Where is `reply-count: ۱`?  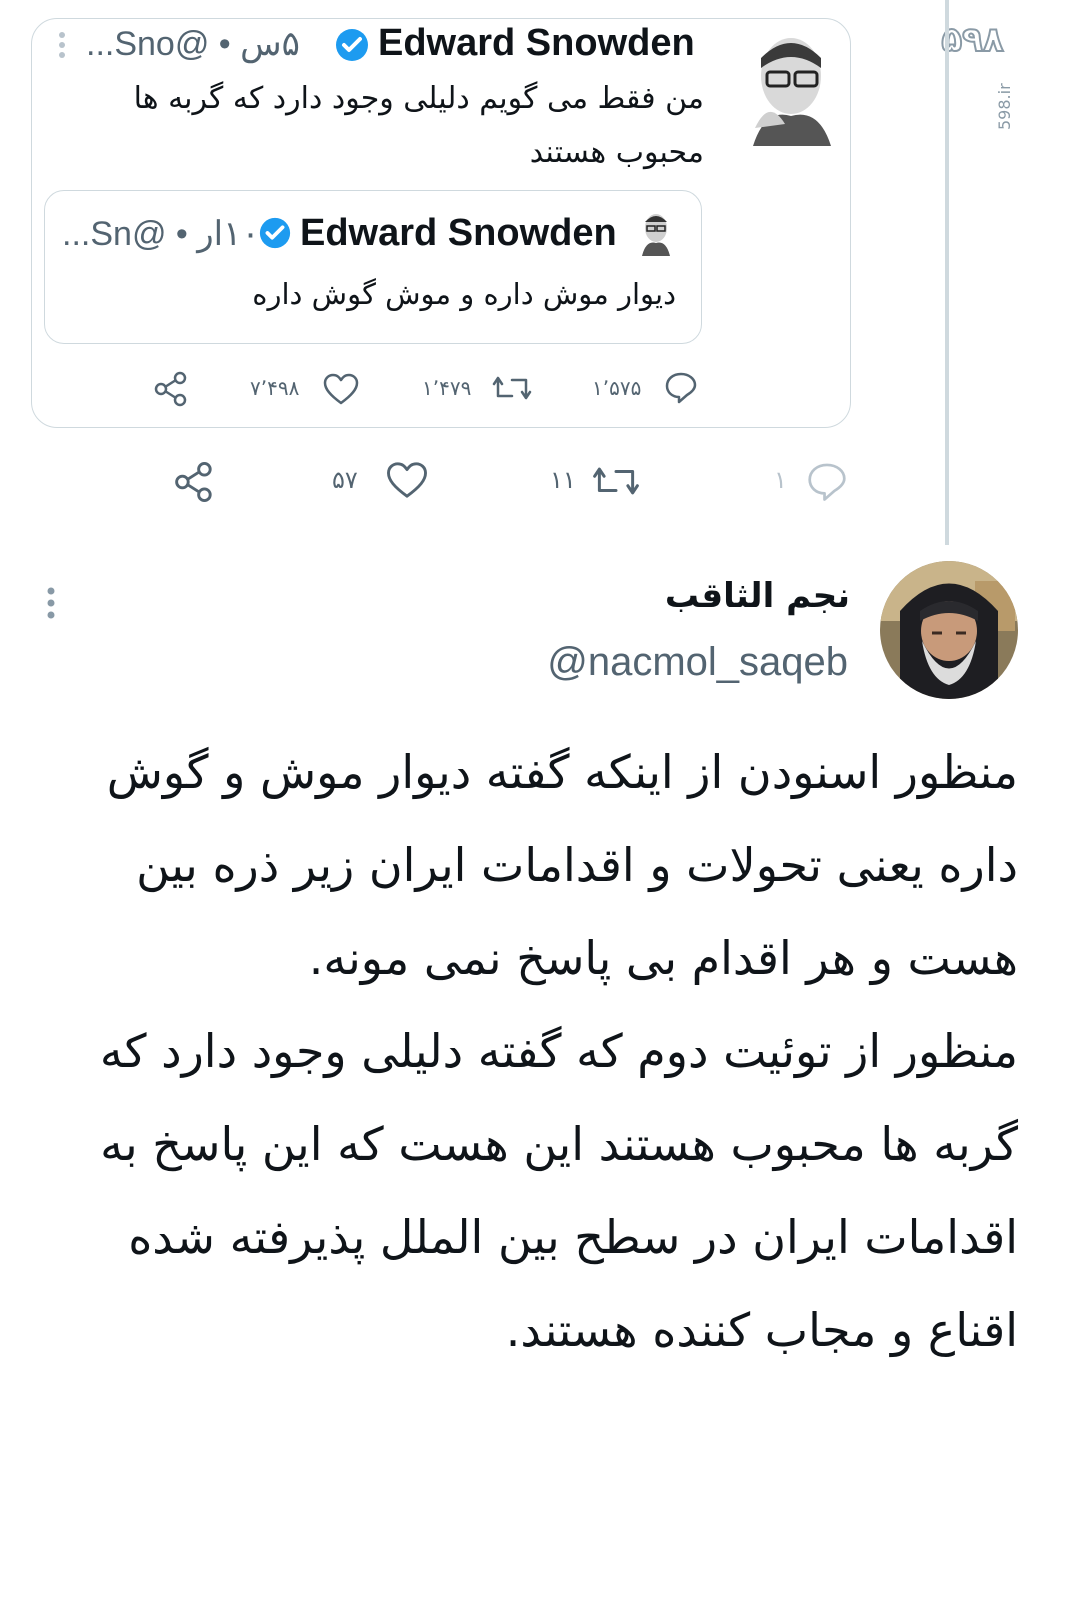
reply-count: ۱ is located at coordinates (780, 480).